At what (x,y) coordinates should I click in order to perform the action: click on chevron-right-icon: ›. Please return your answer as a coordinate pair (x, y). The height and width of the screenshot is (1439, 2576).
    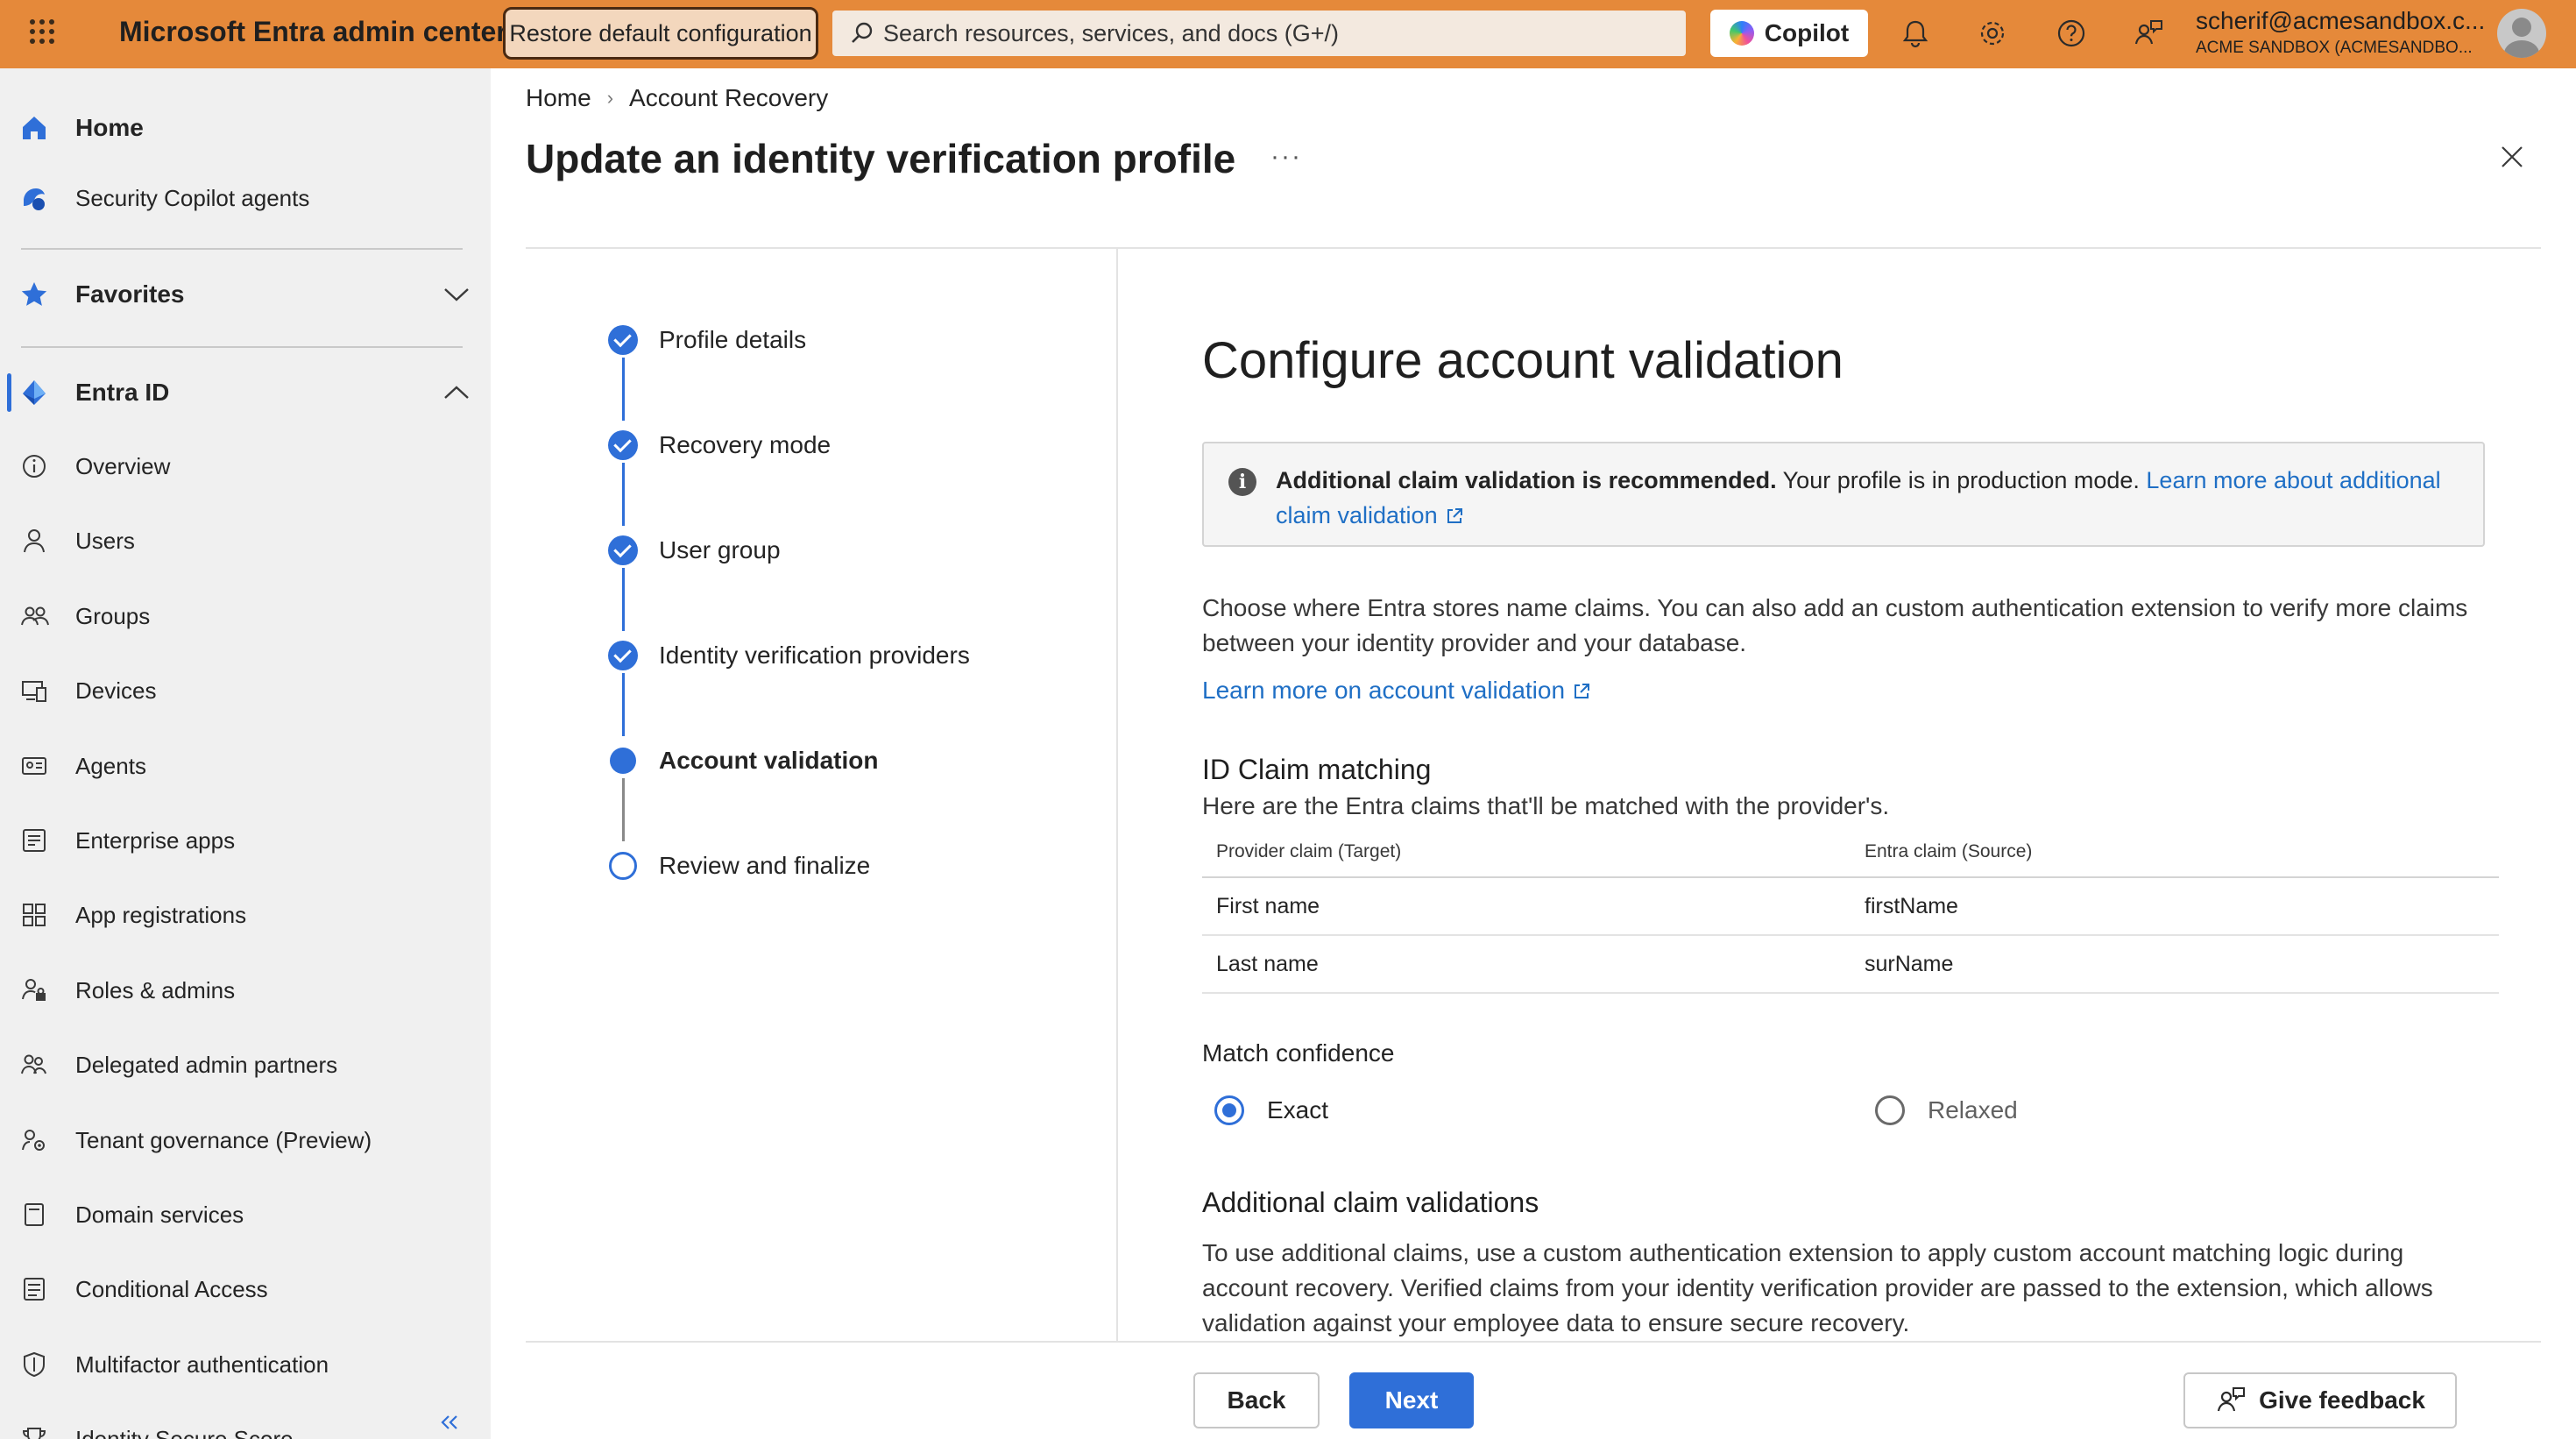
    Looking at the image, I should click on (610, 98).